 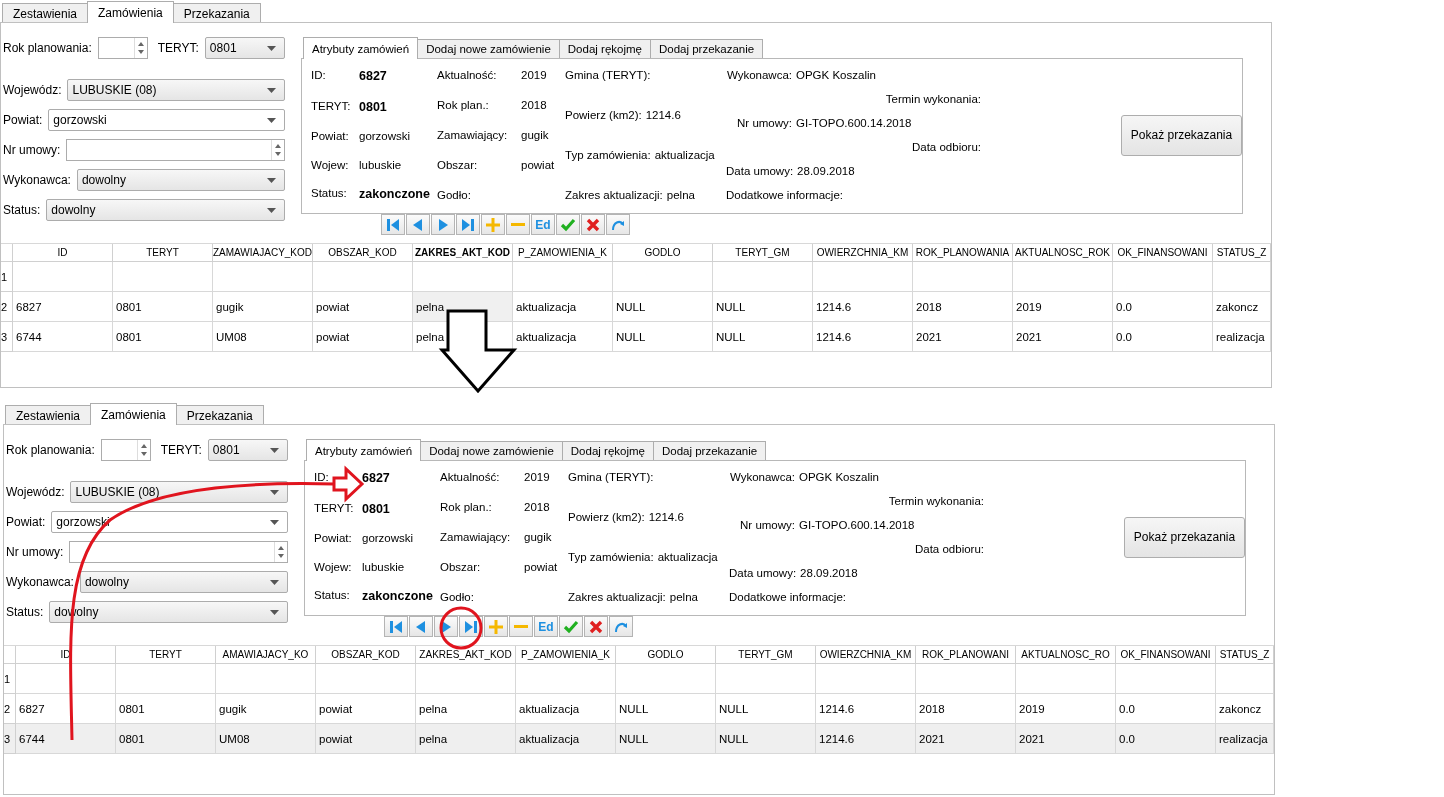 What do you see at coordinates (443, 224) in the screenshot?
I see `next-button` at bounding box center [443, 224].